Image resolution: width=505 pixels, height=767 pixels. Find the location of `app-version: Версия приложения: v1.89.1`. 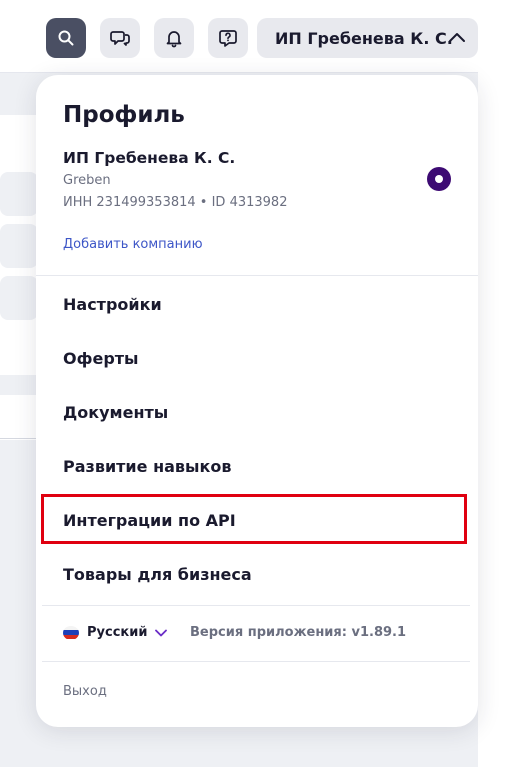

app-version: Версия приложения: v1.89.1 is located at coordinates (298, 632).